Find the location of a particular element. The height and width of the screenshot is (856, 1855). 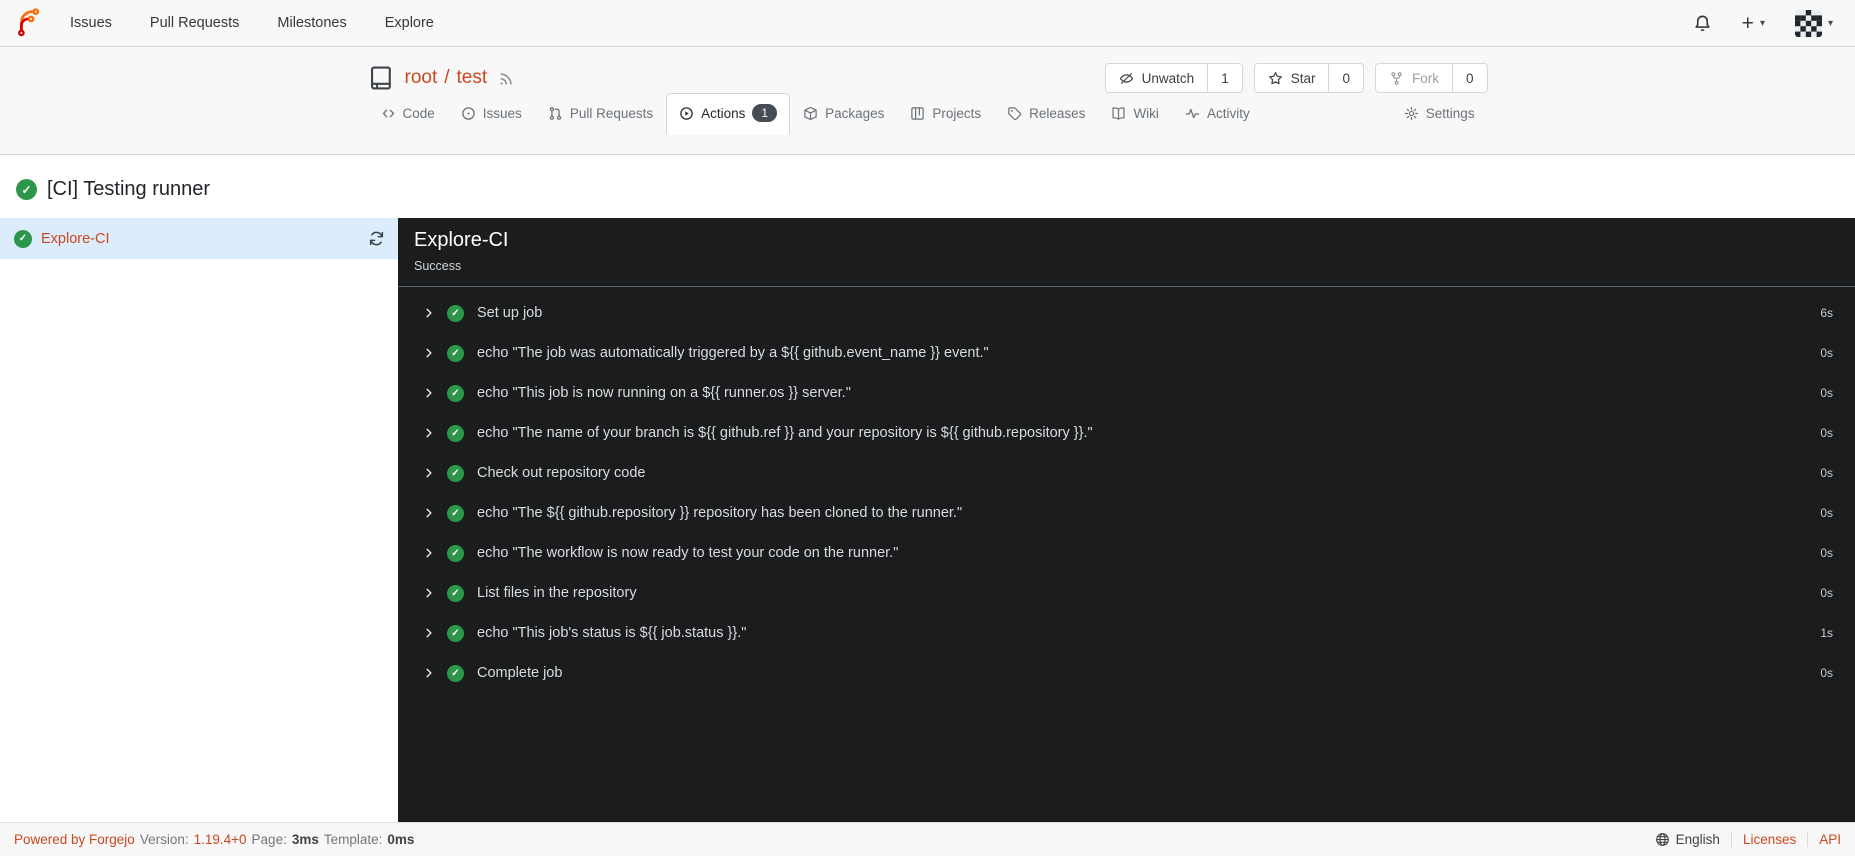

unwatch-button: Unwatch is located at coordinates (1157, 78).